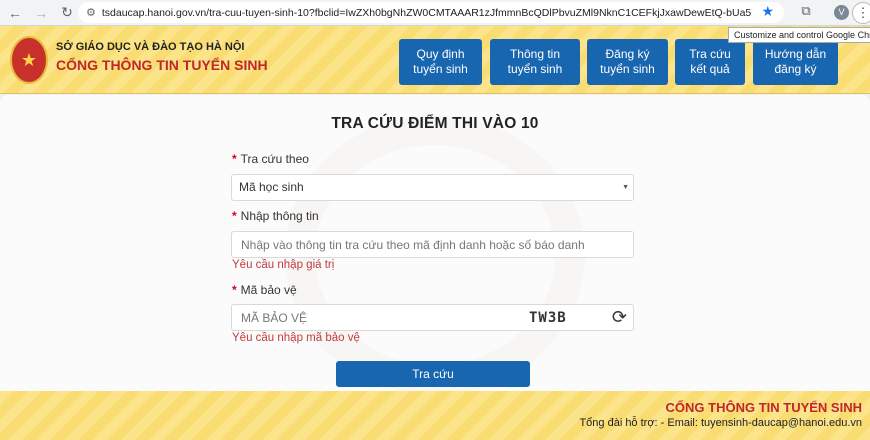 This screenshot has height=440, width=870. I want to click on refresh-icon: ⟳, so click(619, 317).